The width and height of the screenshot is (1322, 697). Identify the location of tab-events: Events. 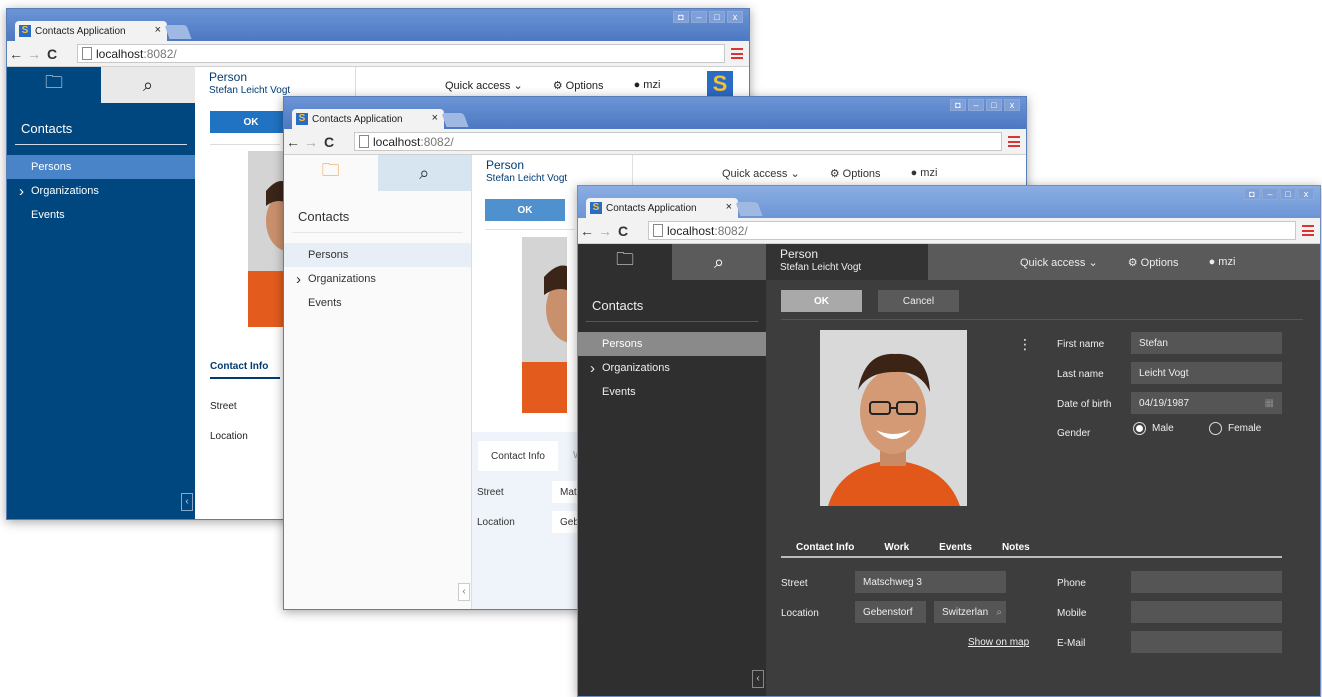
(955, 547).